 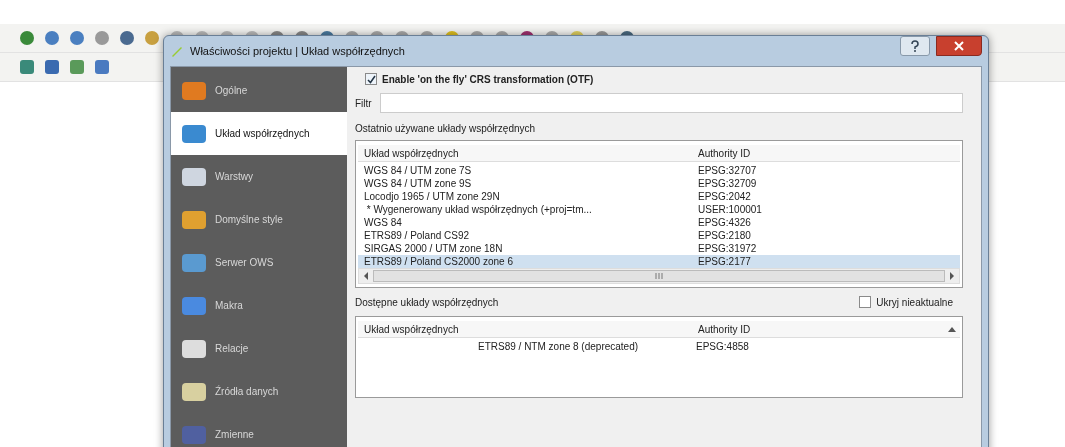 I want to click on scroll-right-icon, so click(x=952, y=276).